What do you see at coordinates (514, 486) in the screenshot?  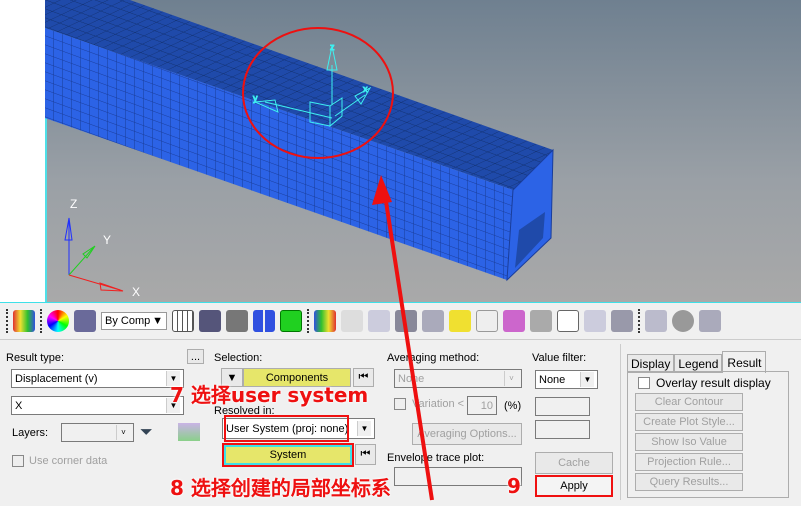 I see `annotation-step-9: 9` at bounding box center [514, 486].